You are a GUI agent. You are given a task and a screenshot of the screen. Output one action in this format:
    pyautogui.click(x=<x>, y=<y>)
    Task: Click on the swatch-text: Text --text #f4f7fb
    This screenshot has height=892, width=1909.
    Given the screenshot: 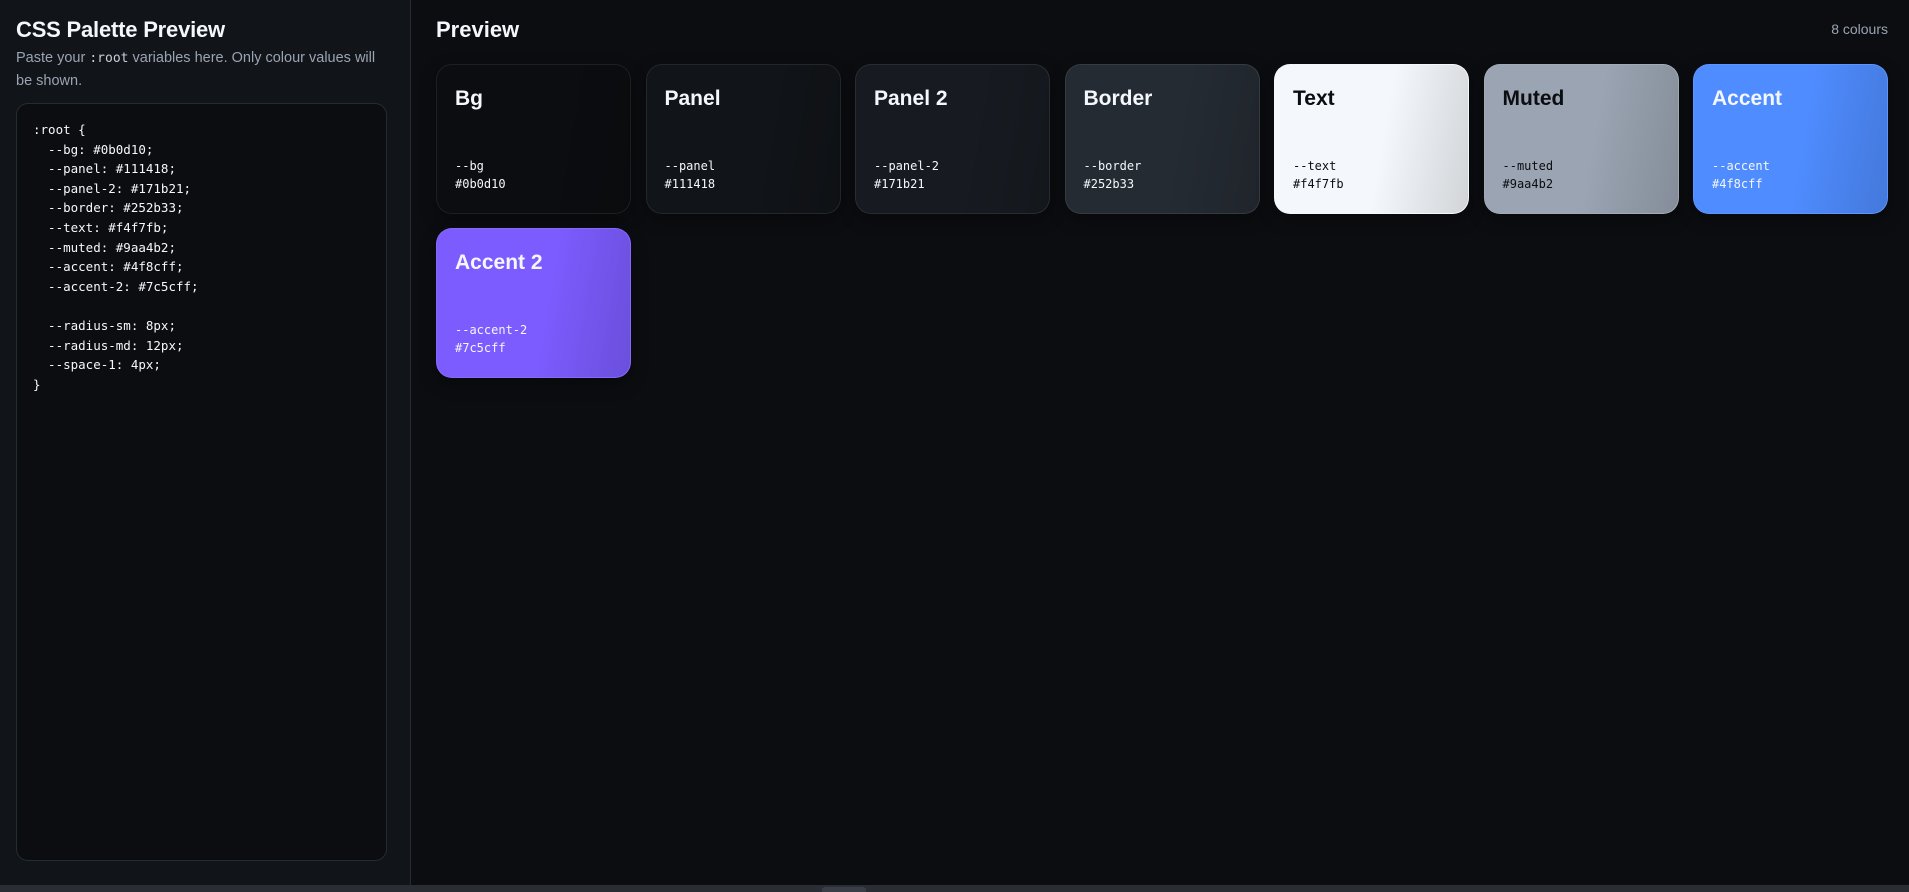 What is the action you would take?
    pyautogui.click(x=1371, y=139)
    